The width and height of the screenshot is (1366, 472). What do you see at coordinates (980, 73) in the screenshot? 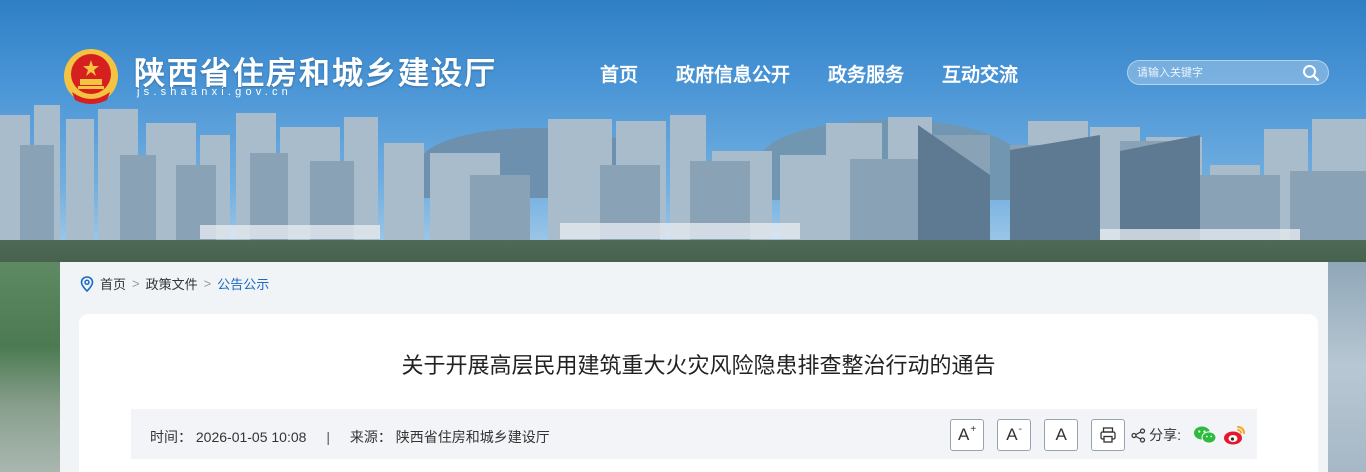
I see `nav-item-interaction: 互动交流` at bounding box center [980, 73].